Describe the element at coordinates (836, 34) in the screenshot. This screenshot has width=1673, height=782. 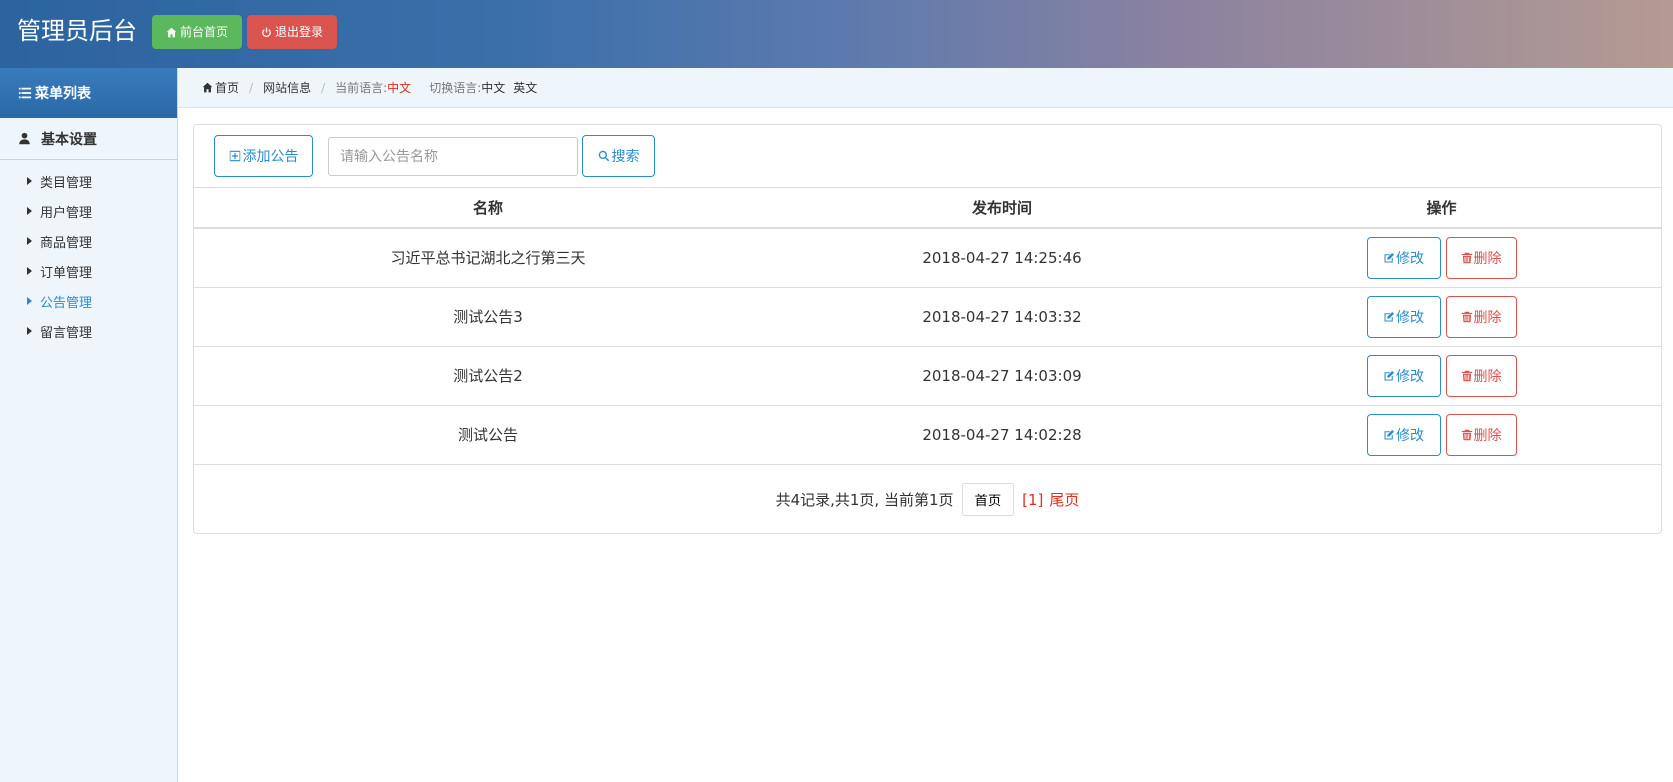
I see `top-header: 管理员后台 前台首页 退出登录` at that location.